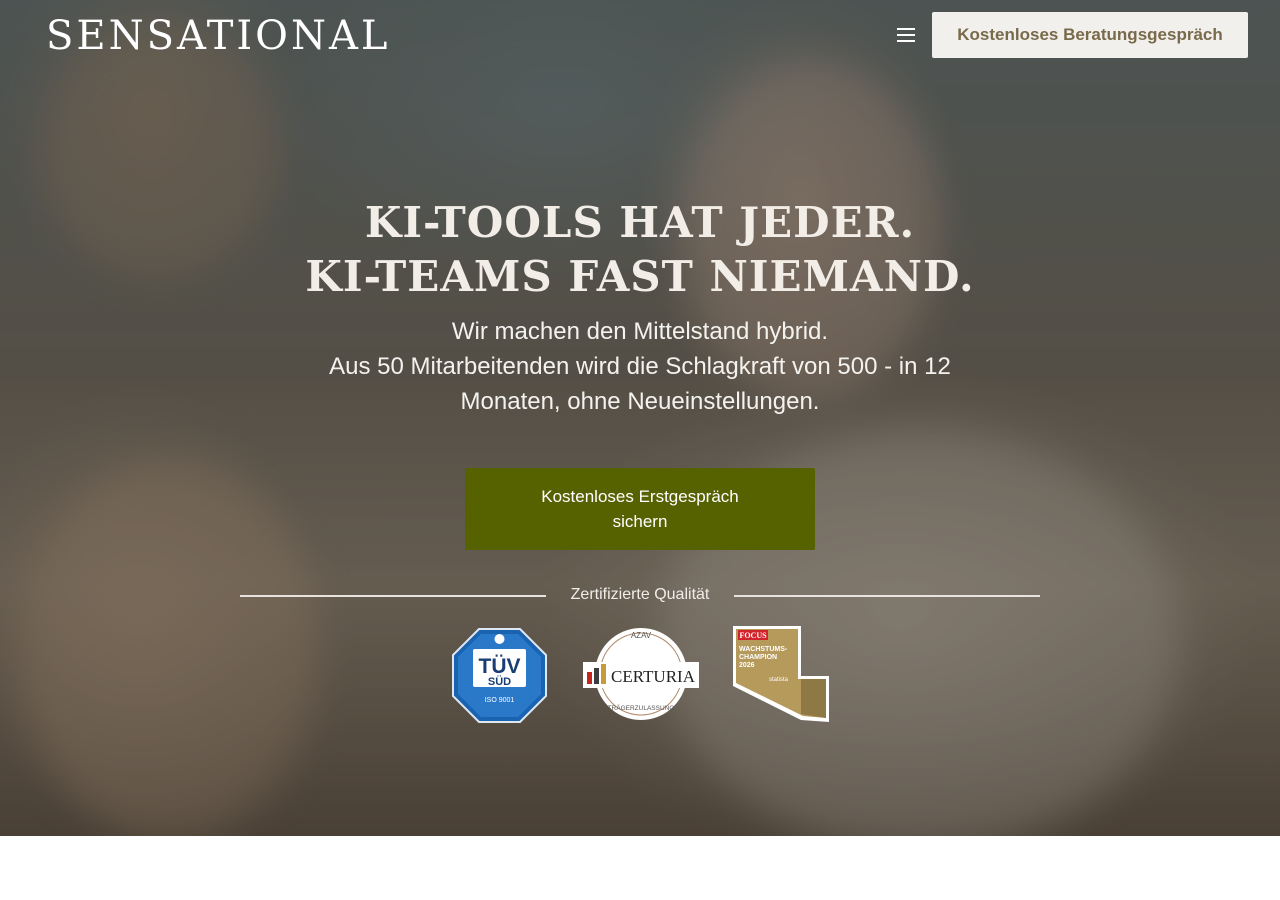  I want to click on free-initial-consultation-button: Kostenloses Erstgespräch sichern, so click(640, 509).